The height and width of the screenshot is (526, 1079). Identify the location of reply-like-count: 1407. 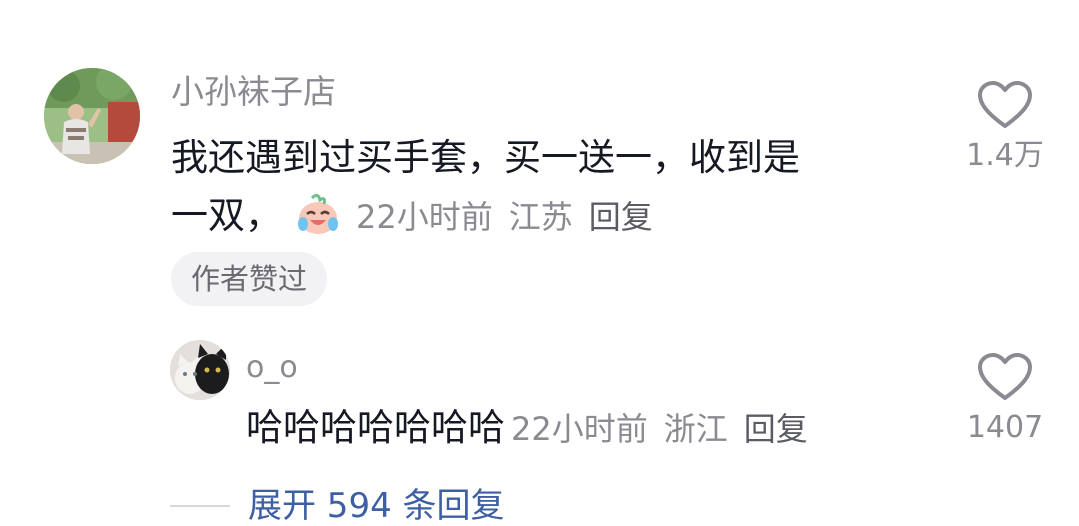
(1005, 427).